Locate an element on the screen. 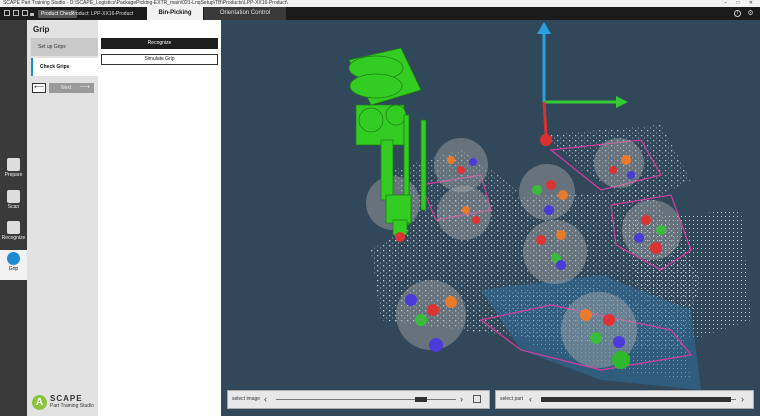  nav-item-prepare: Prepare is located at coordinates (13, 171).